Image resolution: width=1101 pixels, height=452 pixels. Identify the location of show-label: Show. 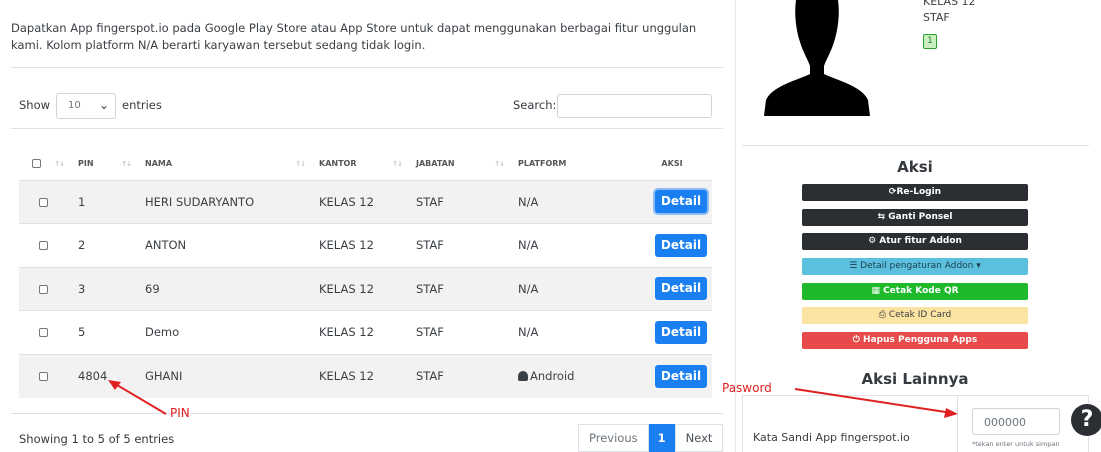
(35, 105).